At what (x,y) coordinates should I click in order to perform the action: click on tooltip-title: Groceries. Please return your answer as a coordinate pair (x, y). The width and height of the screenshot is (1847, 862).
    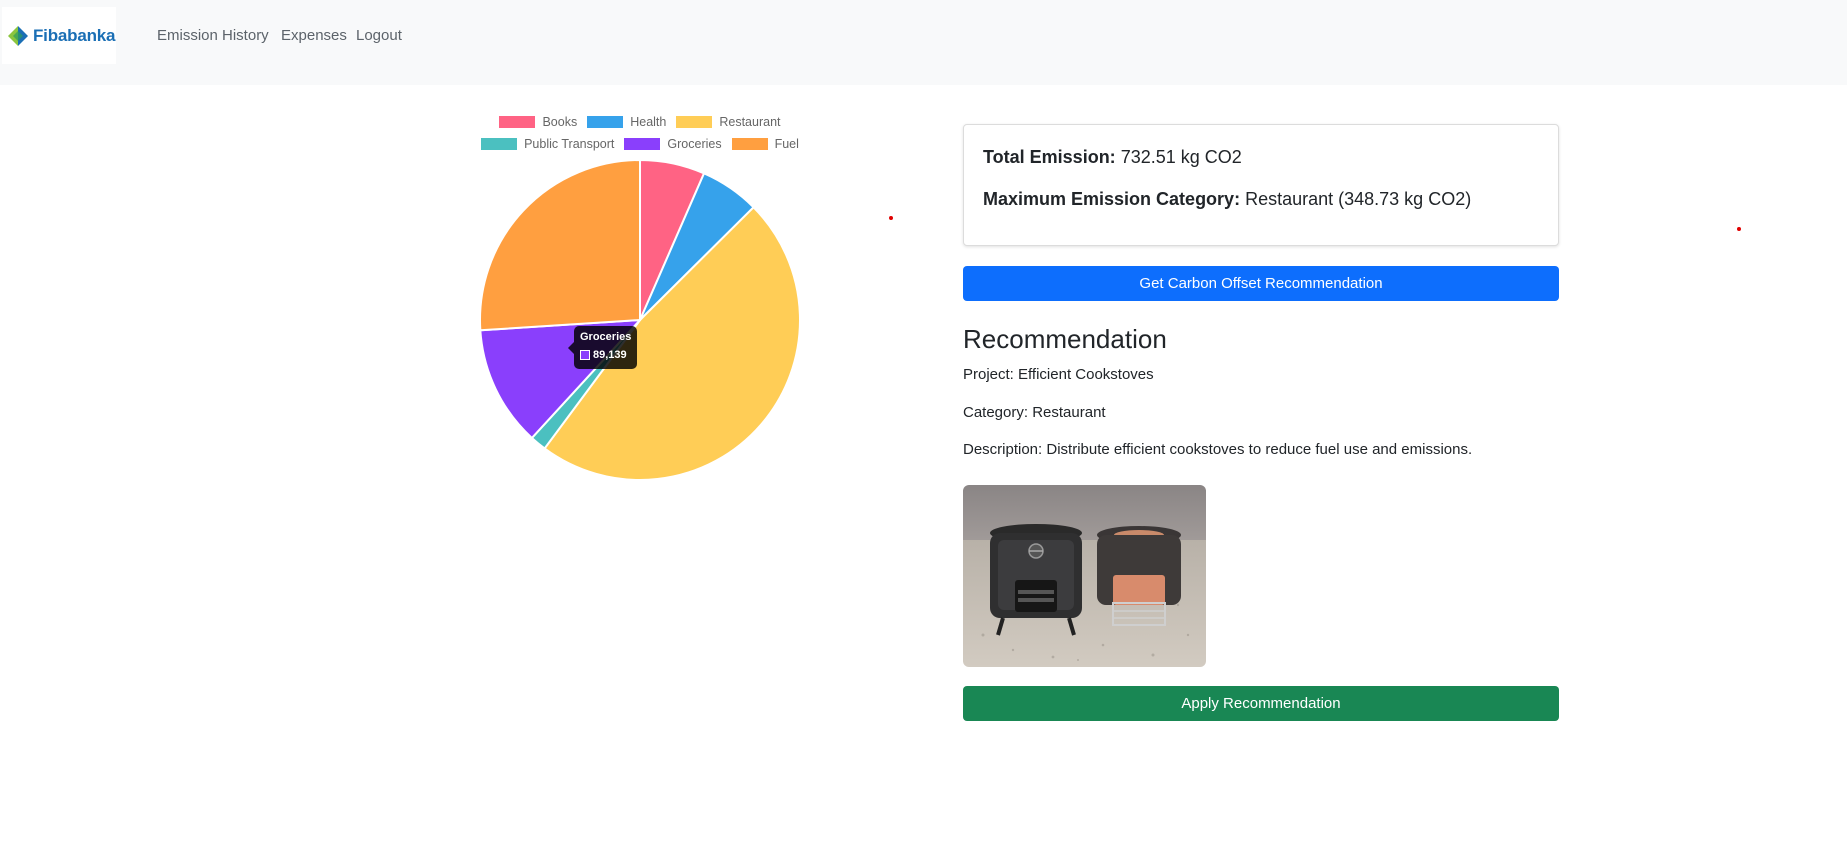
    Looking at the image, I should click on (606, 337).